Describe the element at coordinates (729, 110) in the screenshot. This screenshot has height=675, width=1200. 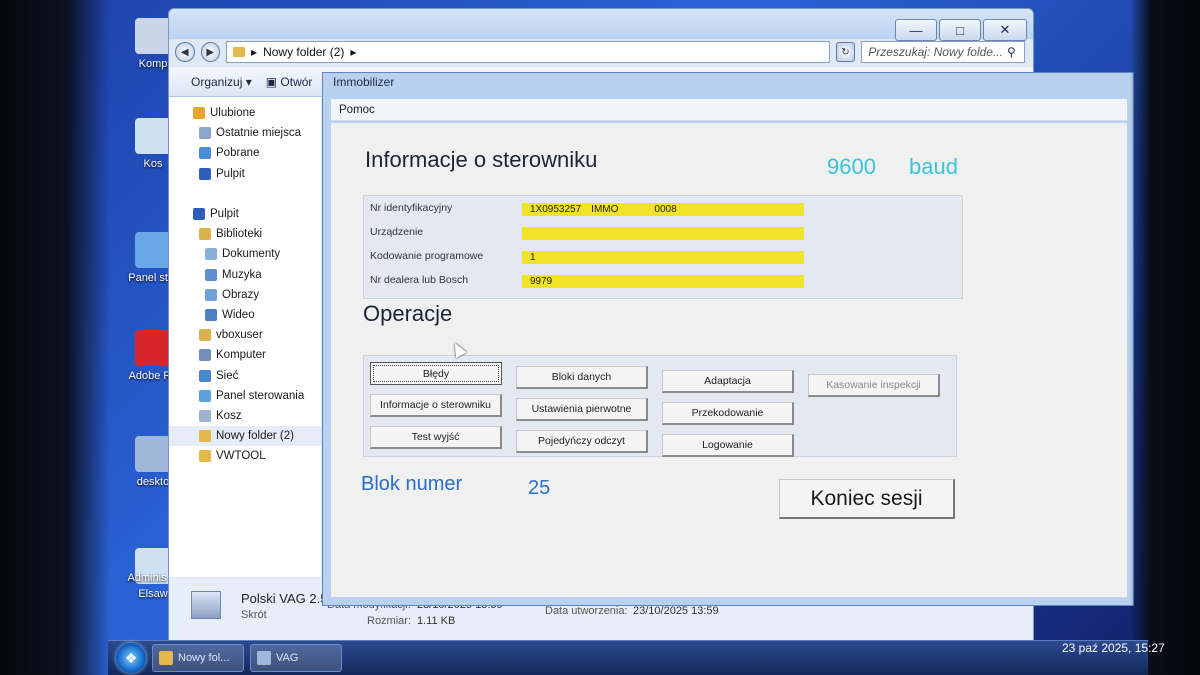
I see `menu-bar: Pomoc` at that location.